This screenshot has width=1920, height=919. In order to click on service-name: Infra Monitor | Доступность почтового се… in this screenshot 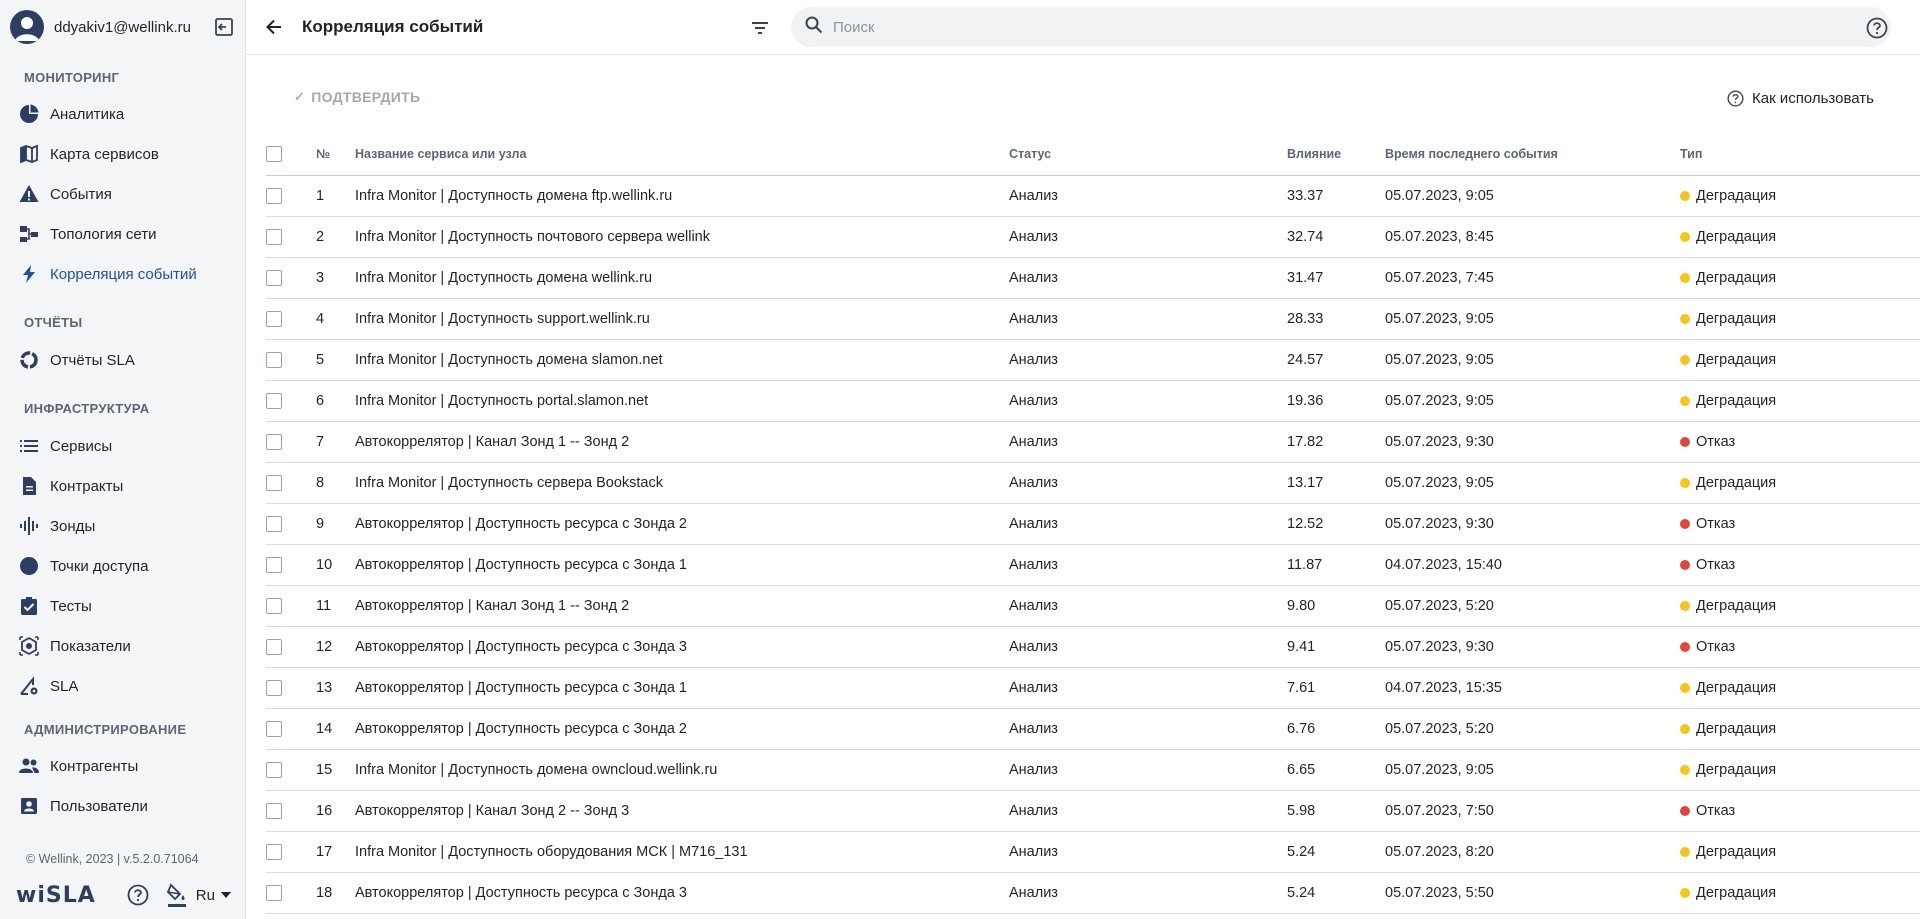, I will do `click(682, 237)`.